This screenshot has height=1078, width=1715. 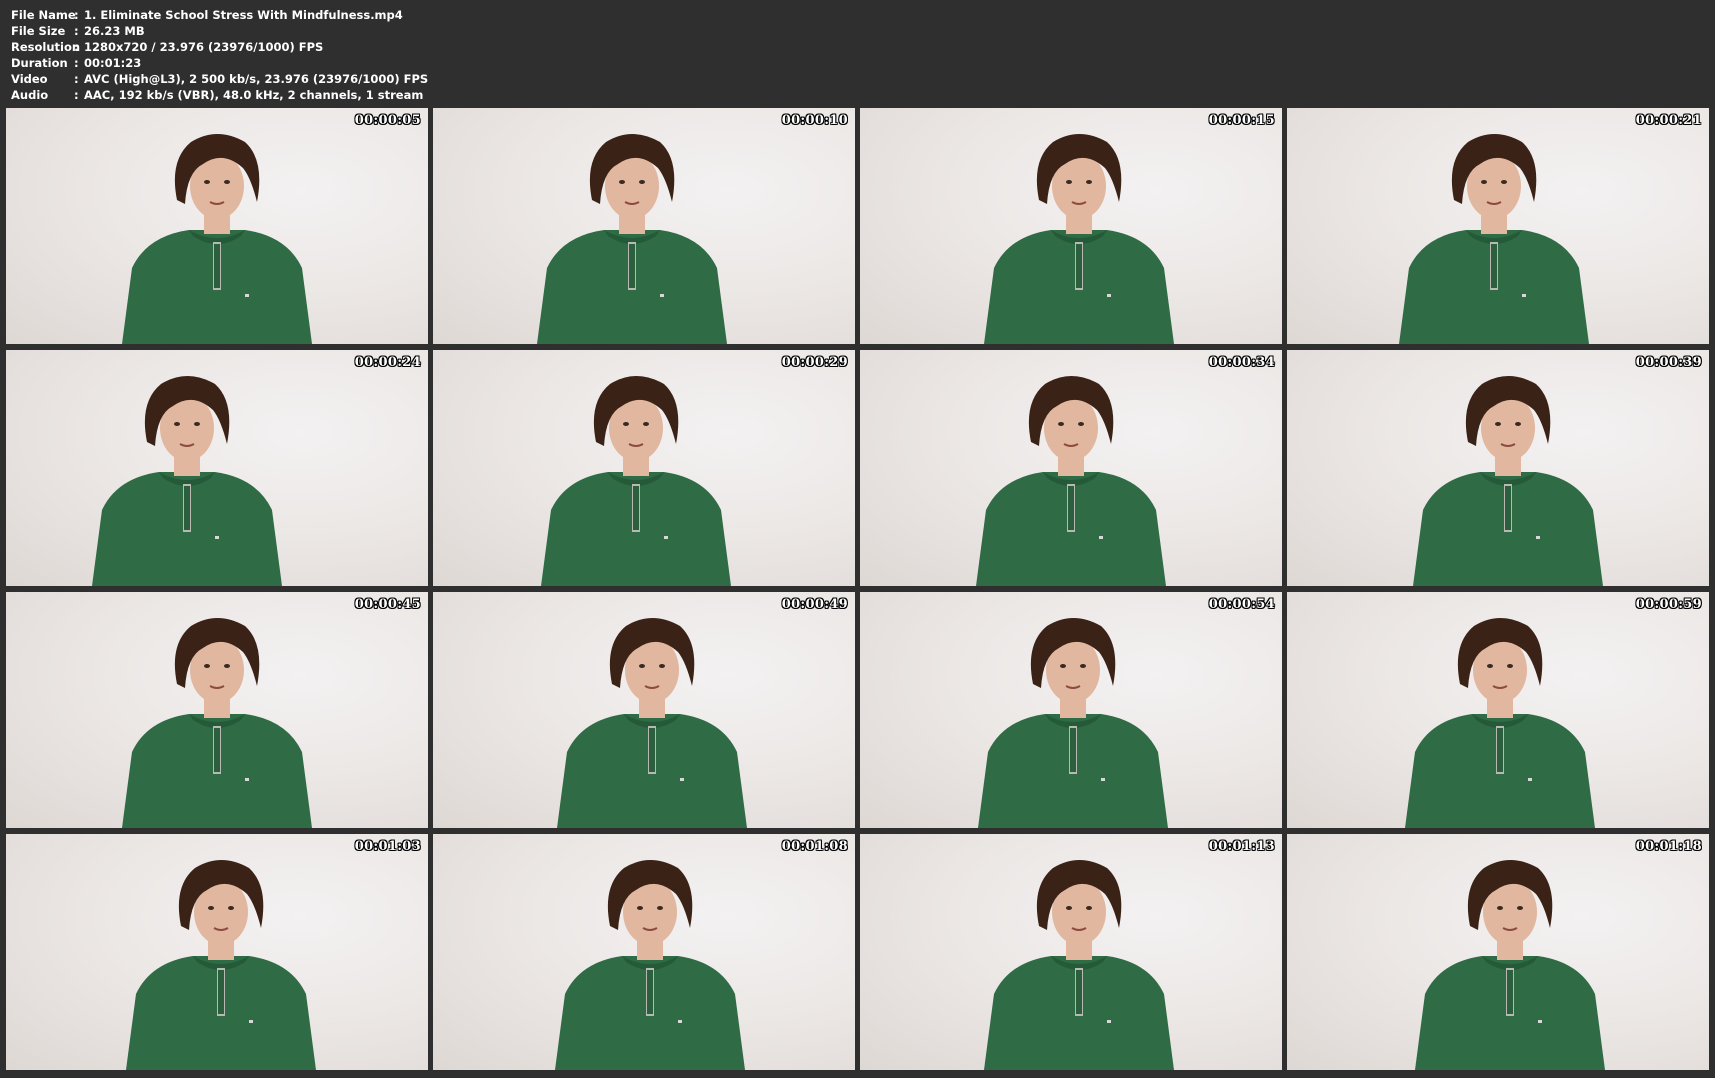 I want to click on video-frame-thumbnail: 00:01:13, so click(x=1071, y=952).